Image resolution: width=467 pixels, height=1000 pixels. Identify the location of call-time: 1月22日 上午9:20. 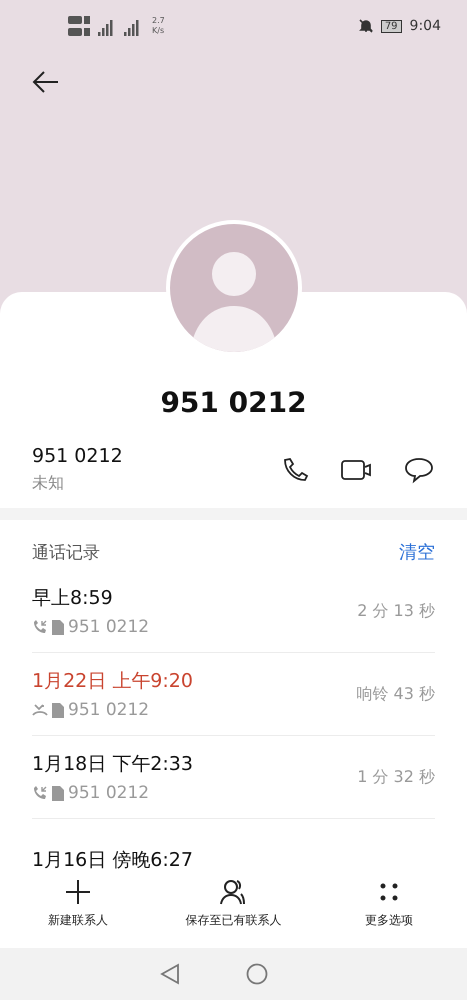
(113, 681).